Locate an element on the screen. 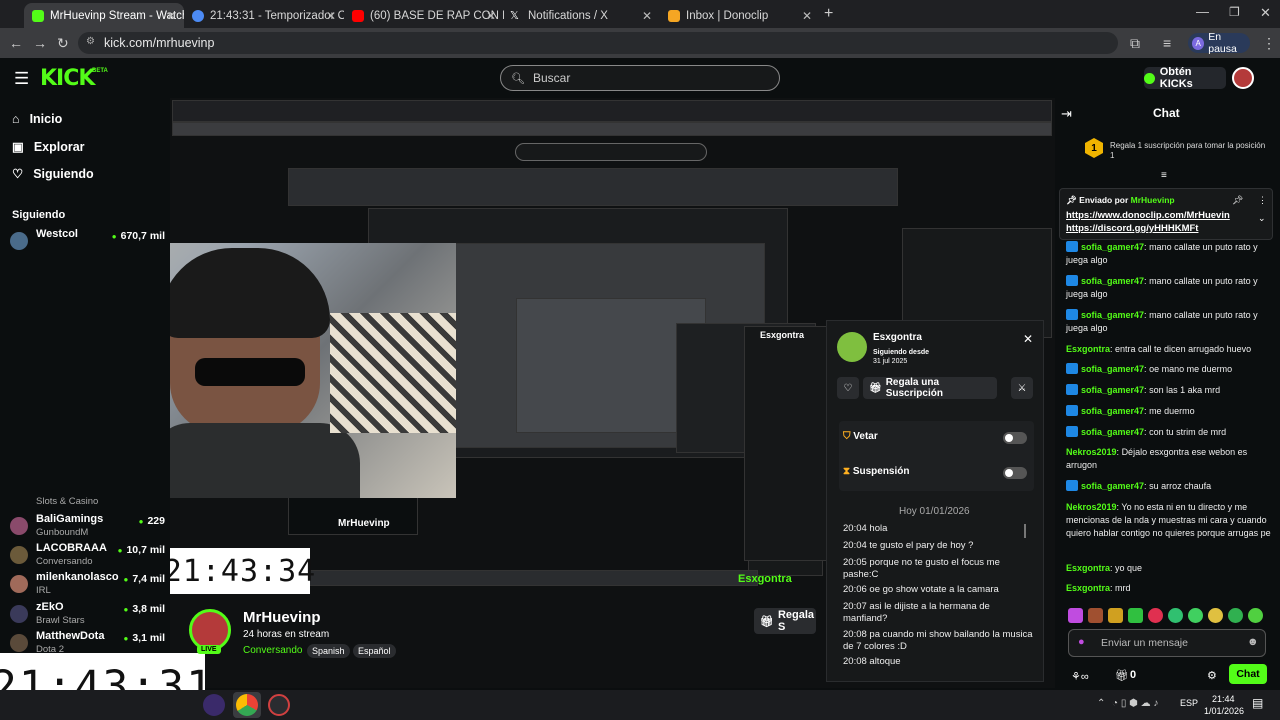  card-message: 20:06 oe go show votate a la camara is located at coordinates (921, 589).